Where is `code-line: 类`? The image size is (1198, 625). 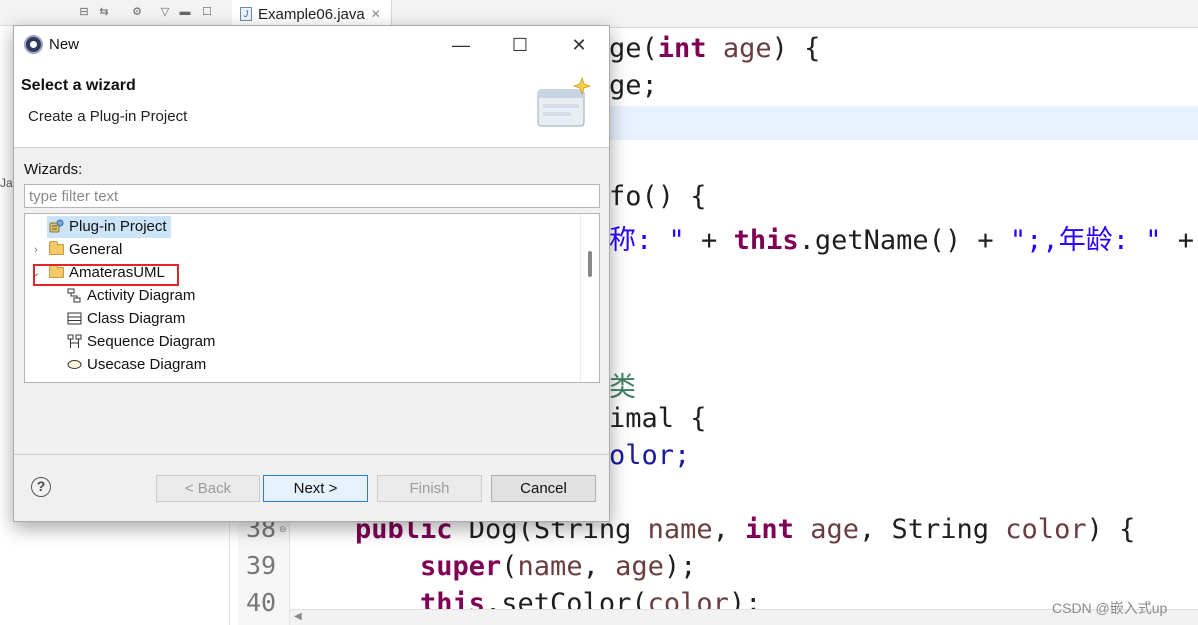 code-line: 类 is located at coordinates (622, 384).